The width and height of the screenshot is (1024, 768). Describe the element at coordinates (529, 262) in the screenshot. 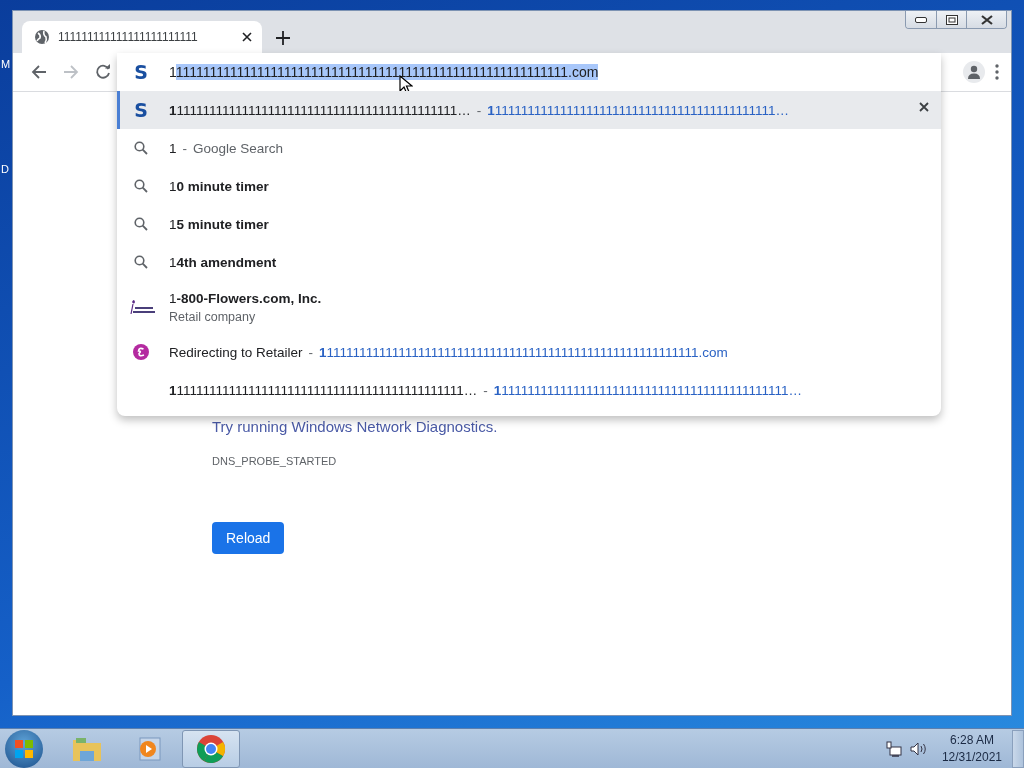

I see `suggestion-item: 14th amendment` at that location.